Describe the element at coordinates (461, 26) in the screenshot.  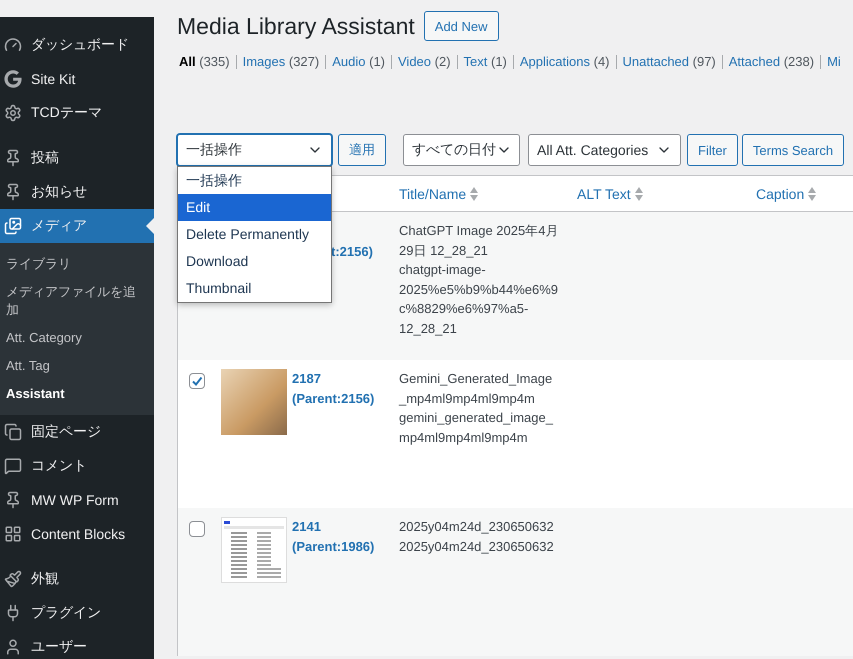
I see `add-new-button: Add New` at that location.